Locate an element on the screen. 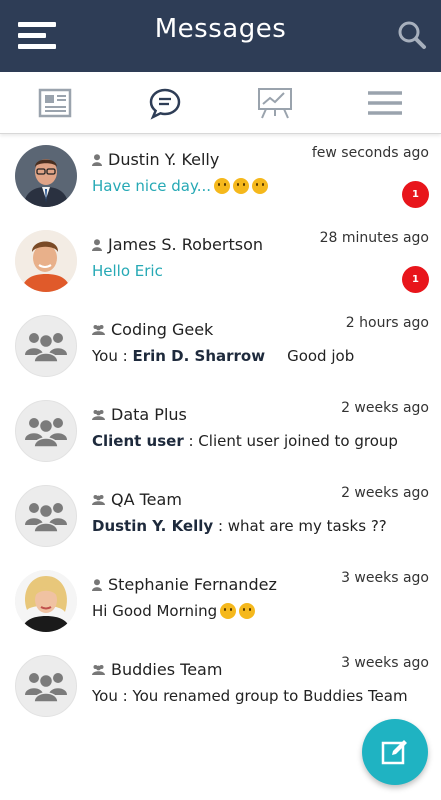 This screenshot has width=441, height=800. message-text: : what are my tasks ?? is located at coordinates (300, 526).